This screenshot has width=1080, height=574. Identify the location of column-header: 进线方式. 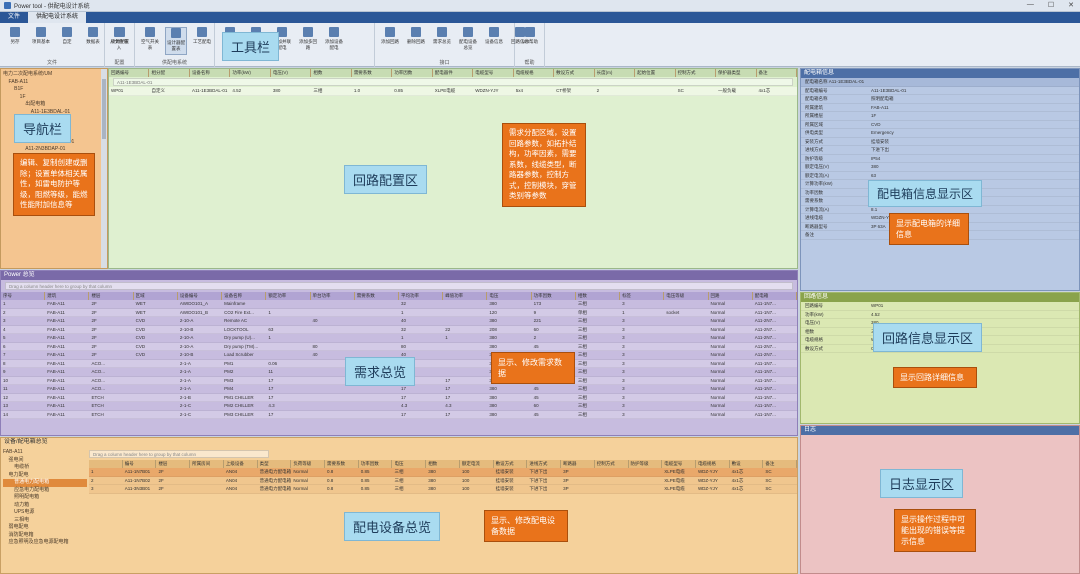
(544, 464).